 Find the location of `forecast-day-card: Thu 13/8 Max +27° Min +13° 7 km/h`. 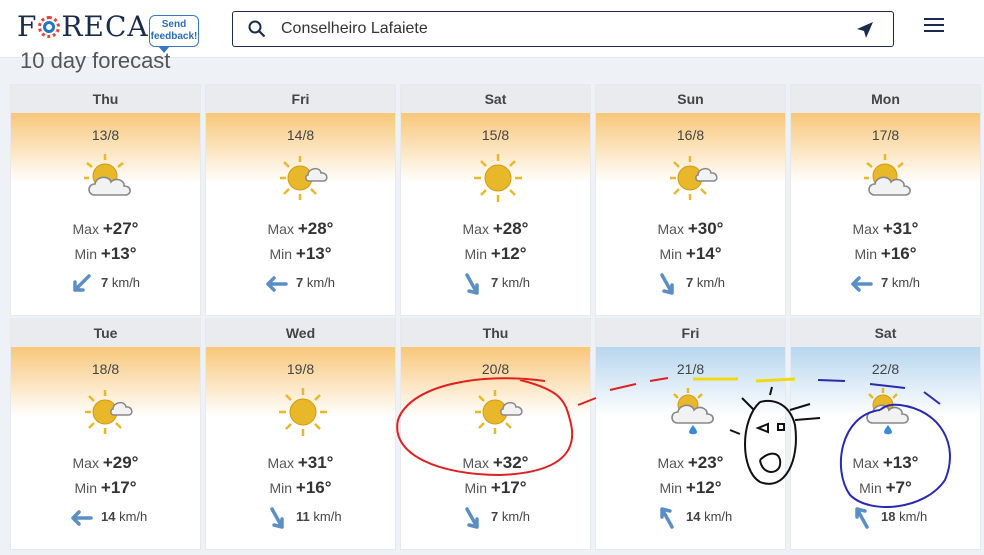

forecast-day-card: Thu 13/8 Max +27° Min +13° 7 km/h is located at coordinates (105, 200).